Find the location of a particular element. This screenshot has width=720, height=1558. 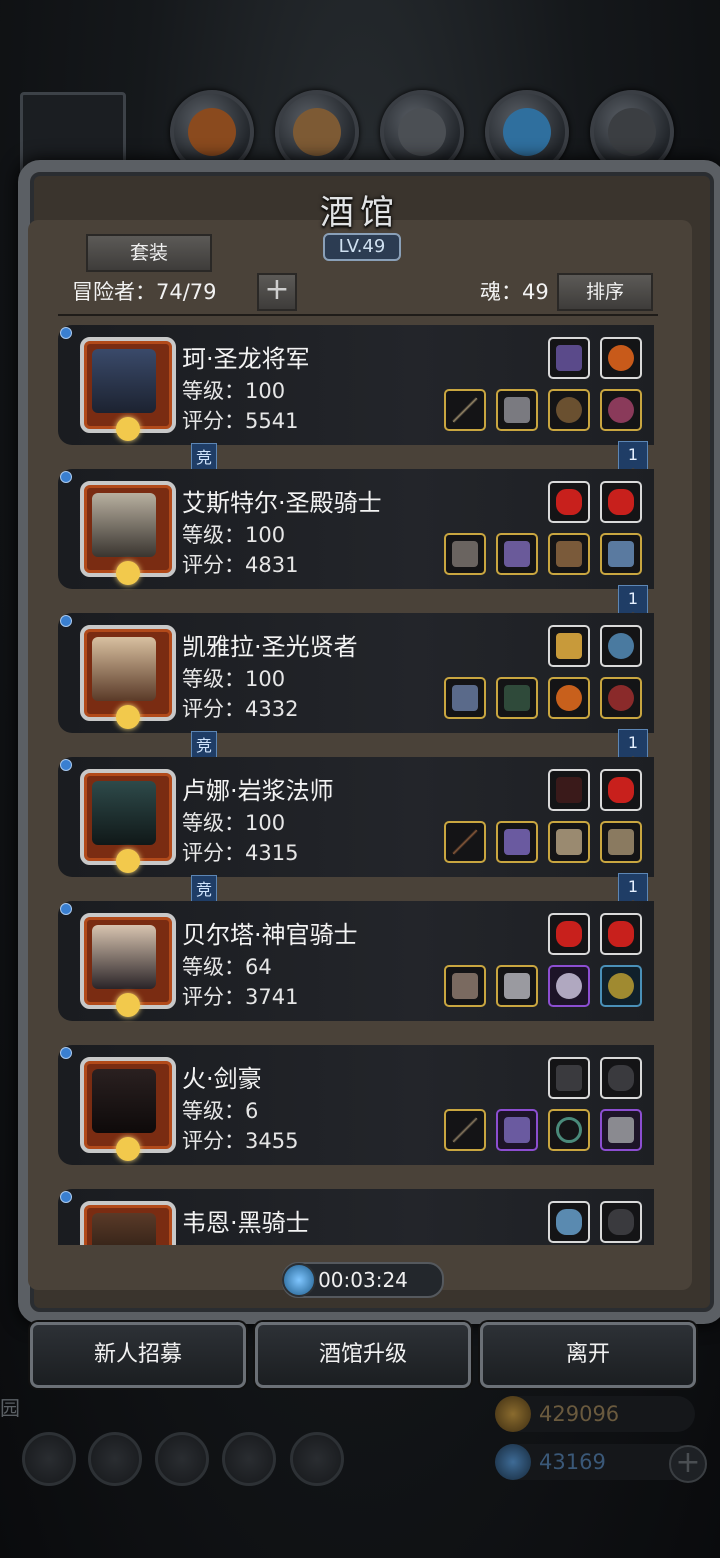

hero-card: 珂·圣龙将军 等级：100 评分：5541 is located at coordinates (356, 385).